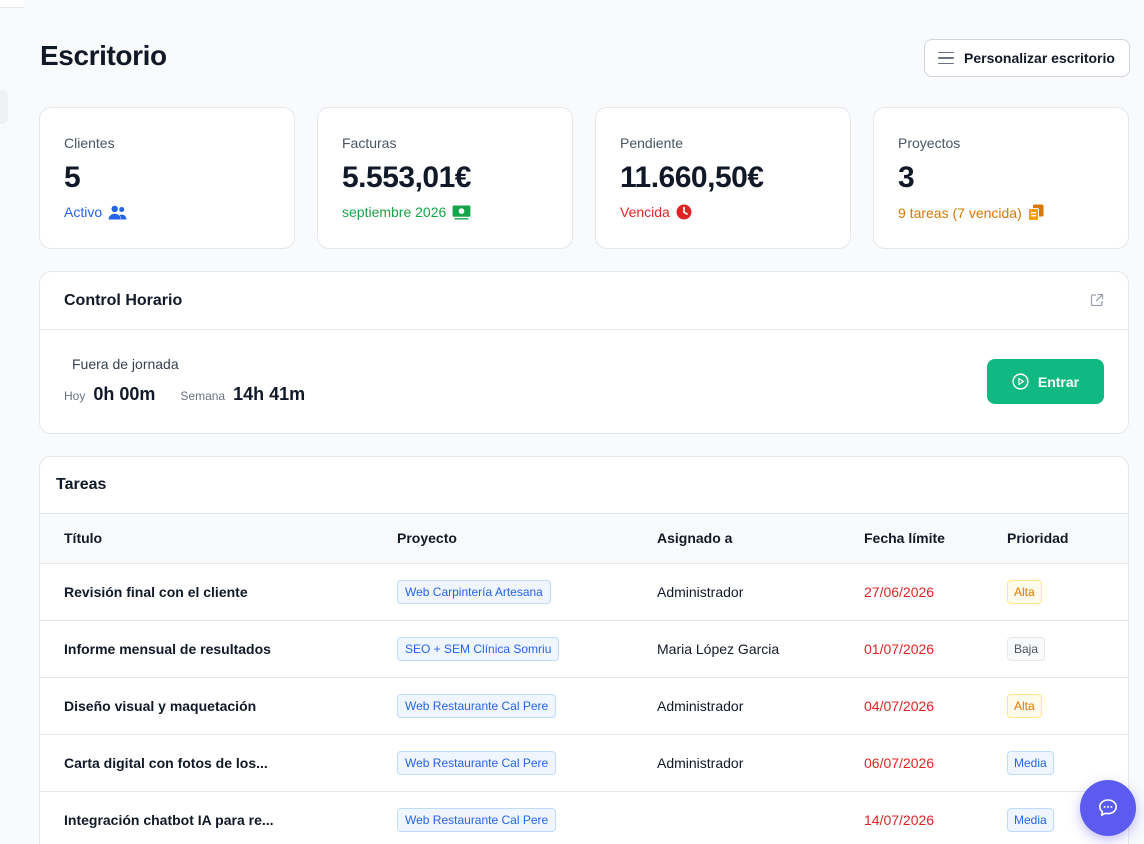 The width and height of the screenshot is (1144, 844). Describe the element at coordinates (760, 649) in the screenshot. I see `task-assignee: Maria López Garcia` at that location.